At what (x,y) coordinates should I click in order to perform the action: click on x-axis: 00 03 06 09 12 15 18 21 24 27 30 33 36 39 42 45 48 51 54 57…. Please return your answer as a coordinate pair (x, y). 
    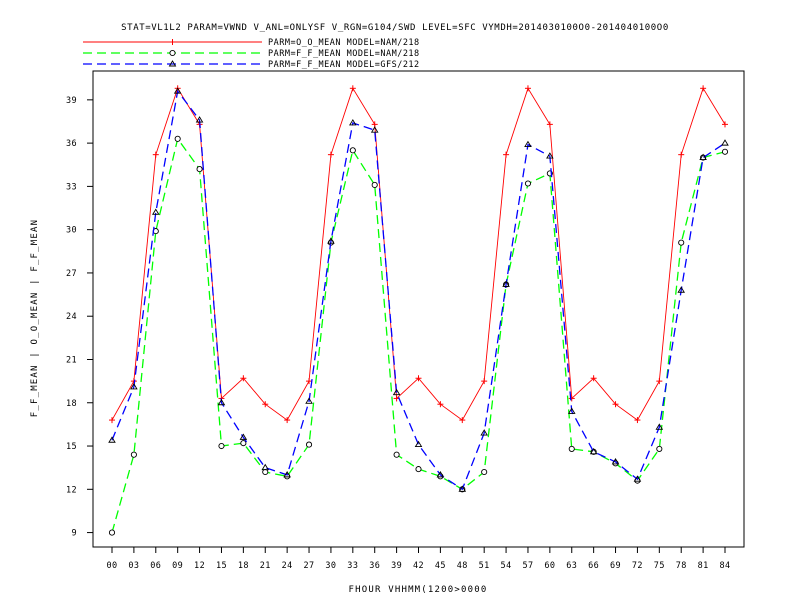
    Looking at the image, I should click on (418, 559).